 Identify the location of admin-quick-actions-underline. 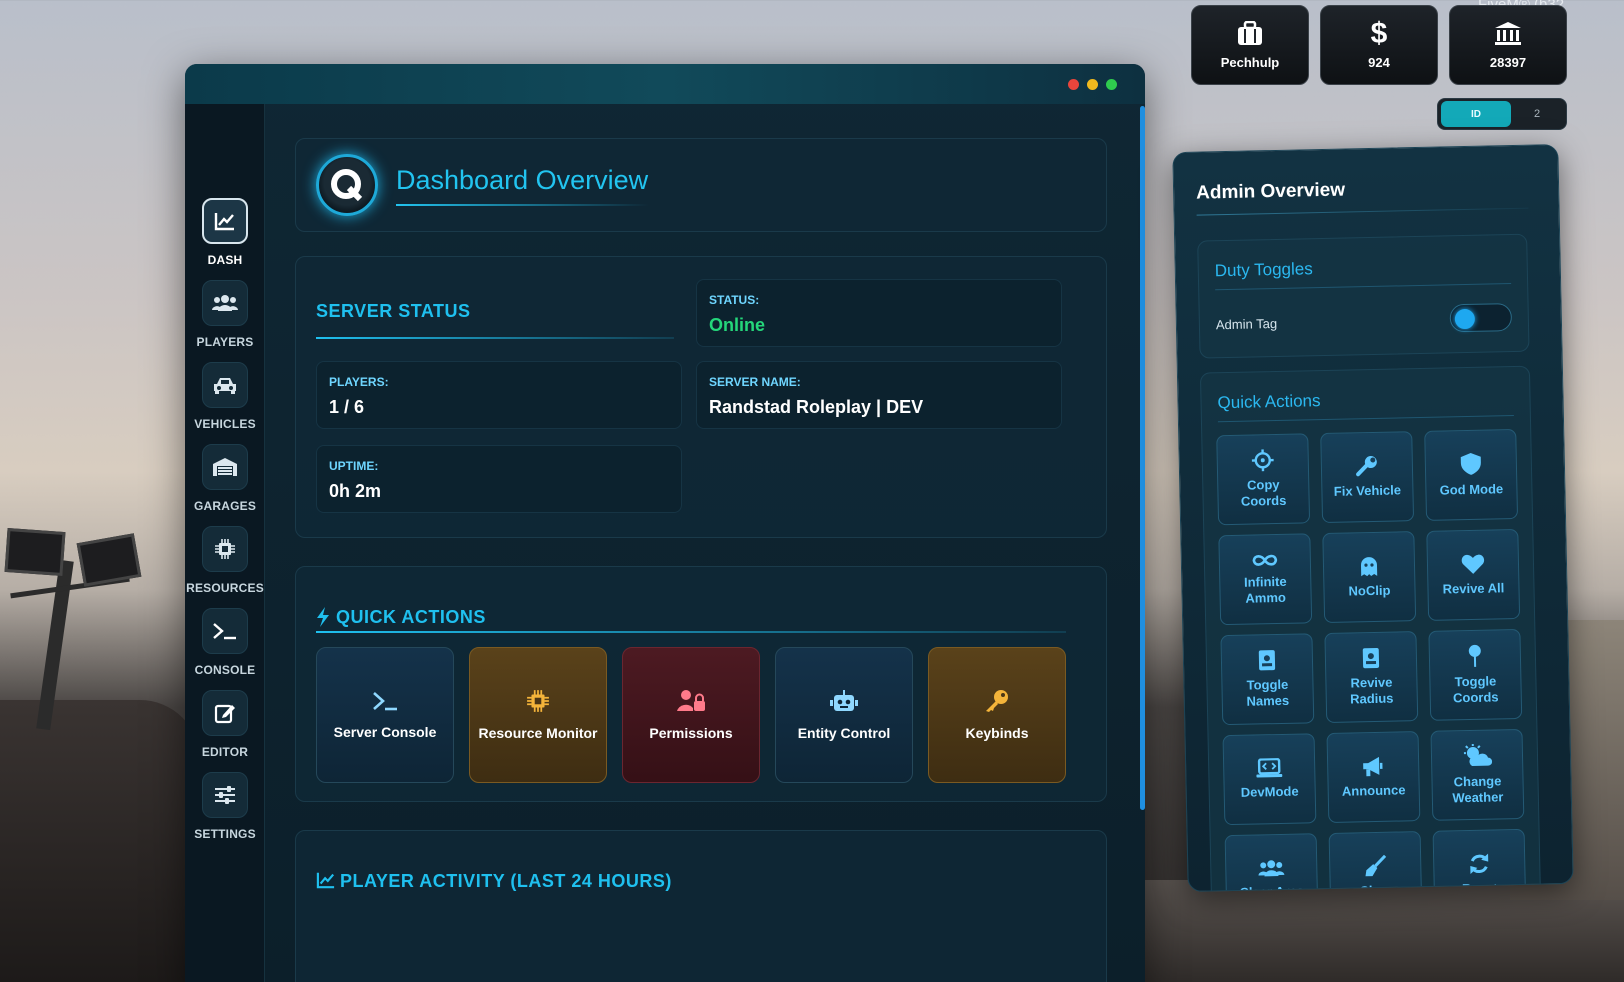
(1365, 419).